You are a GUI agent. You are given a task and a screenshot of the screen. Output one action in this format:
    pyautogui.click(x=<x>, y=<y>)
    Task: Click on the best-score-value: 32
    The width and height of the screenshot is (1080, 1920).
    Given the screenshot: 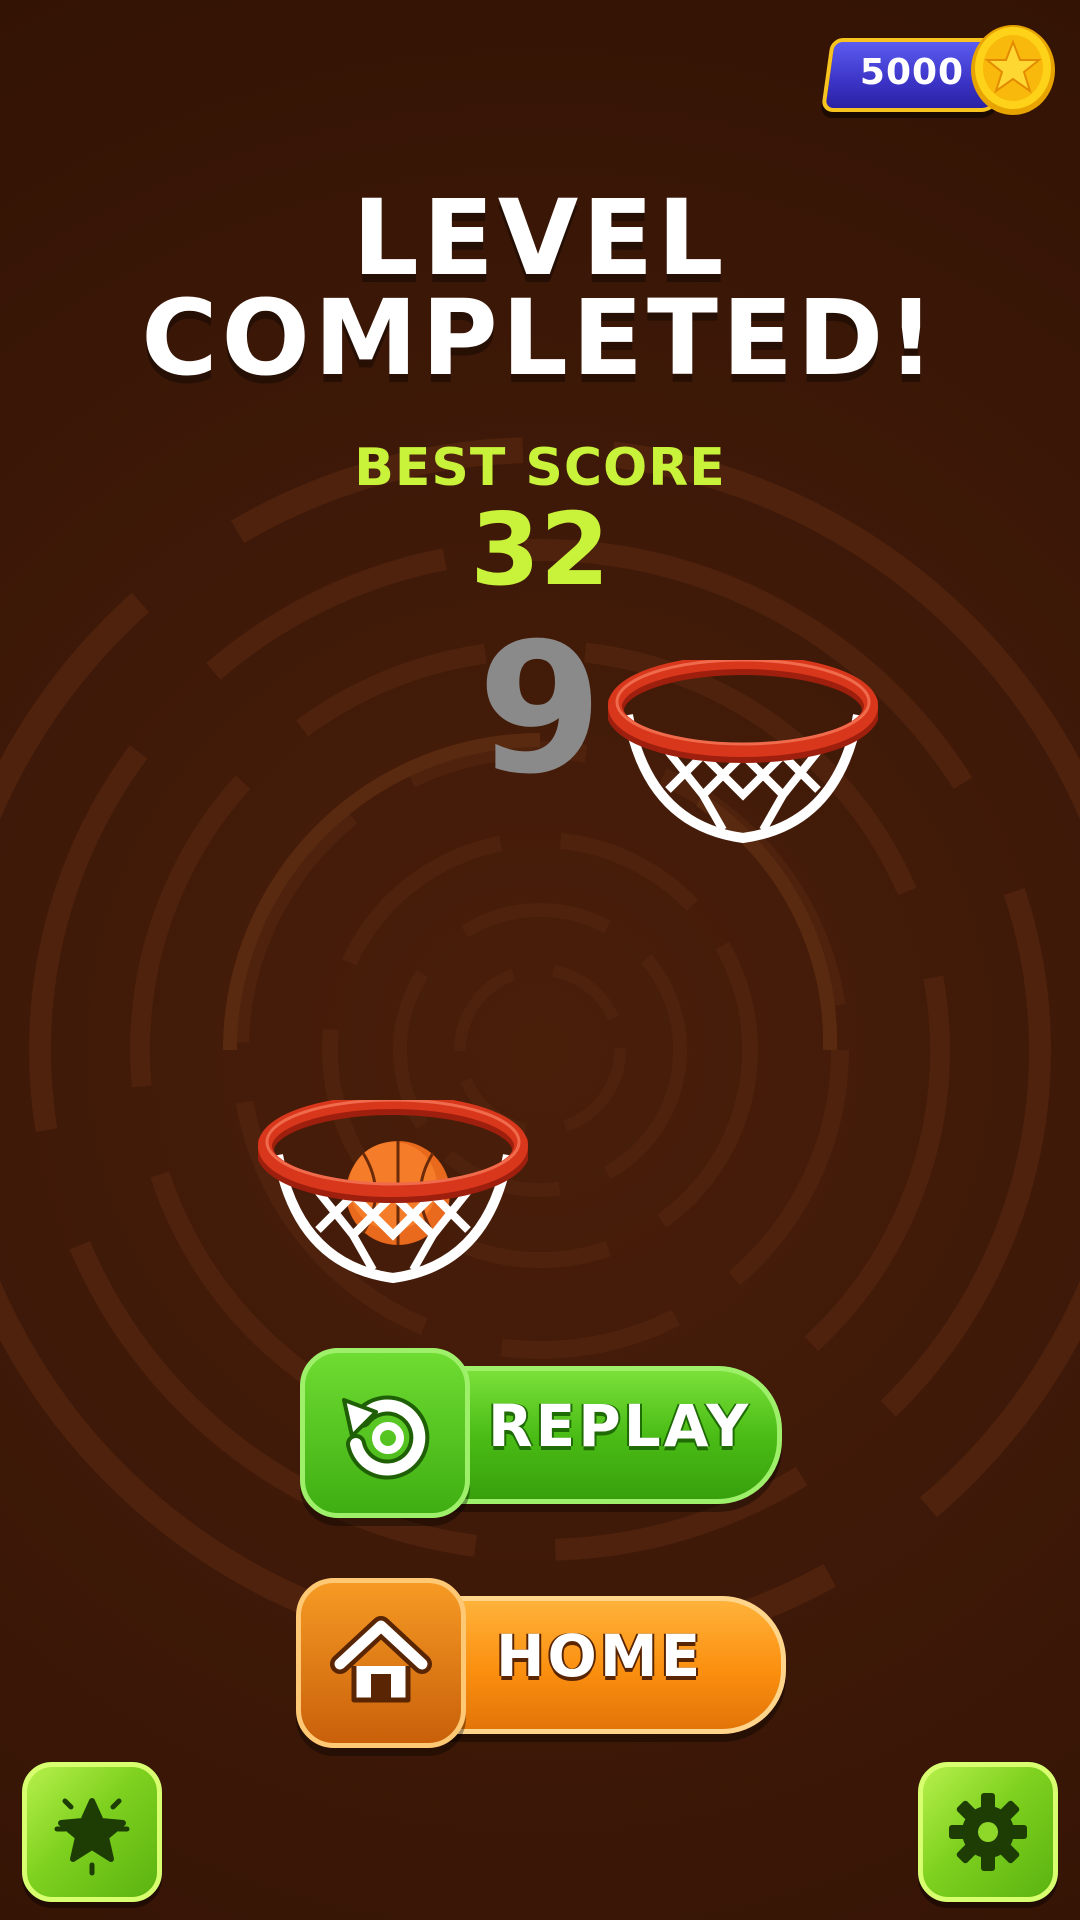 What is the action you would take?
    pyautogui.click(x=540, y=549)
    